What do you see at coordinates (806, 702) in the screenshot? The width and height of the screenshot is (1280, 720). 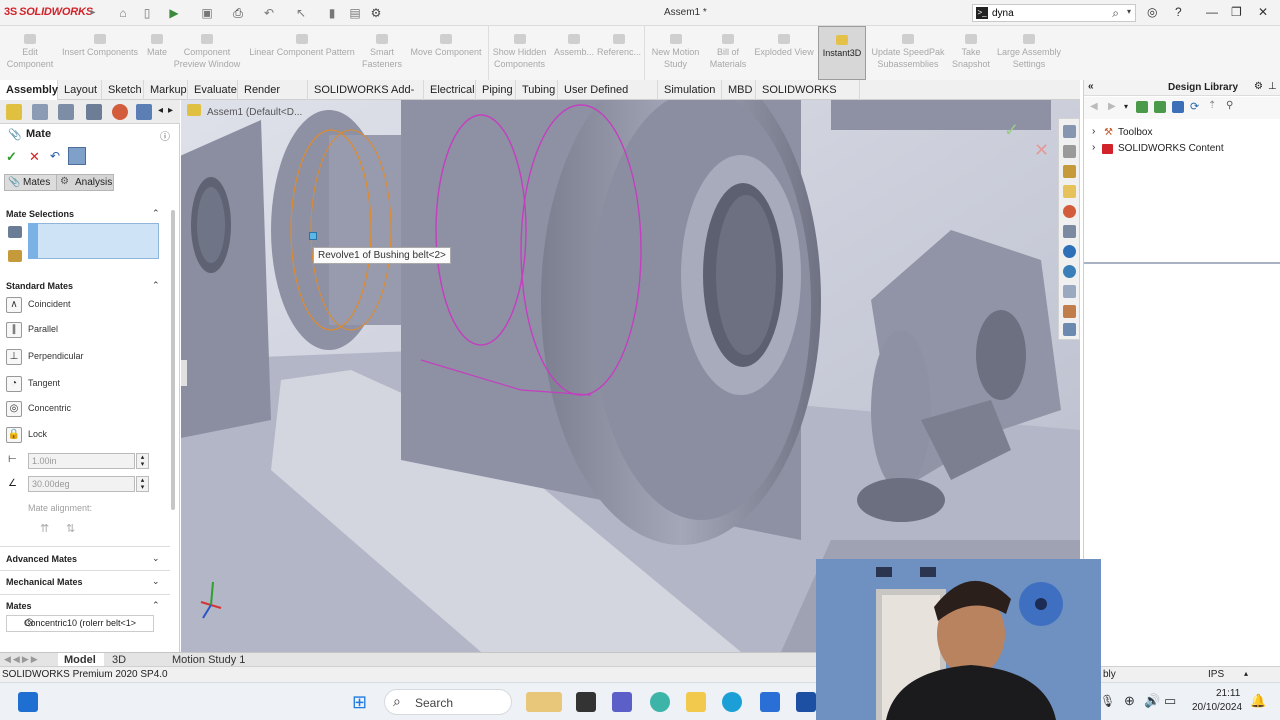 I see `app-l-icon` at bounding box center [806, 702].